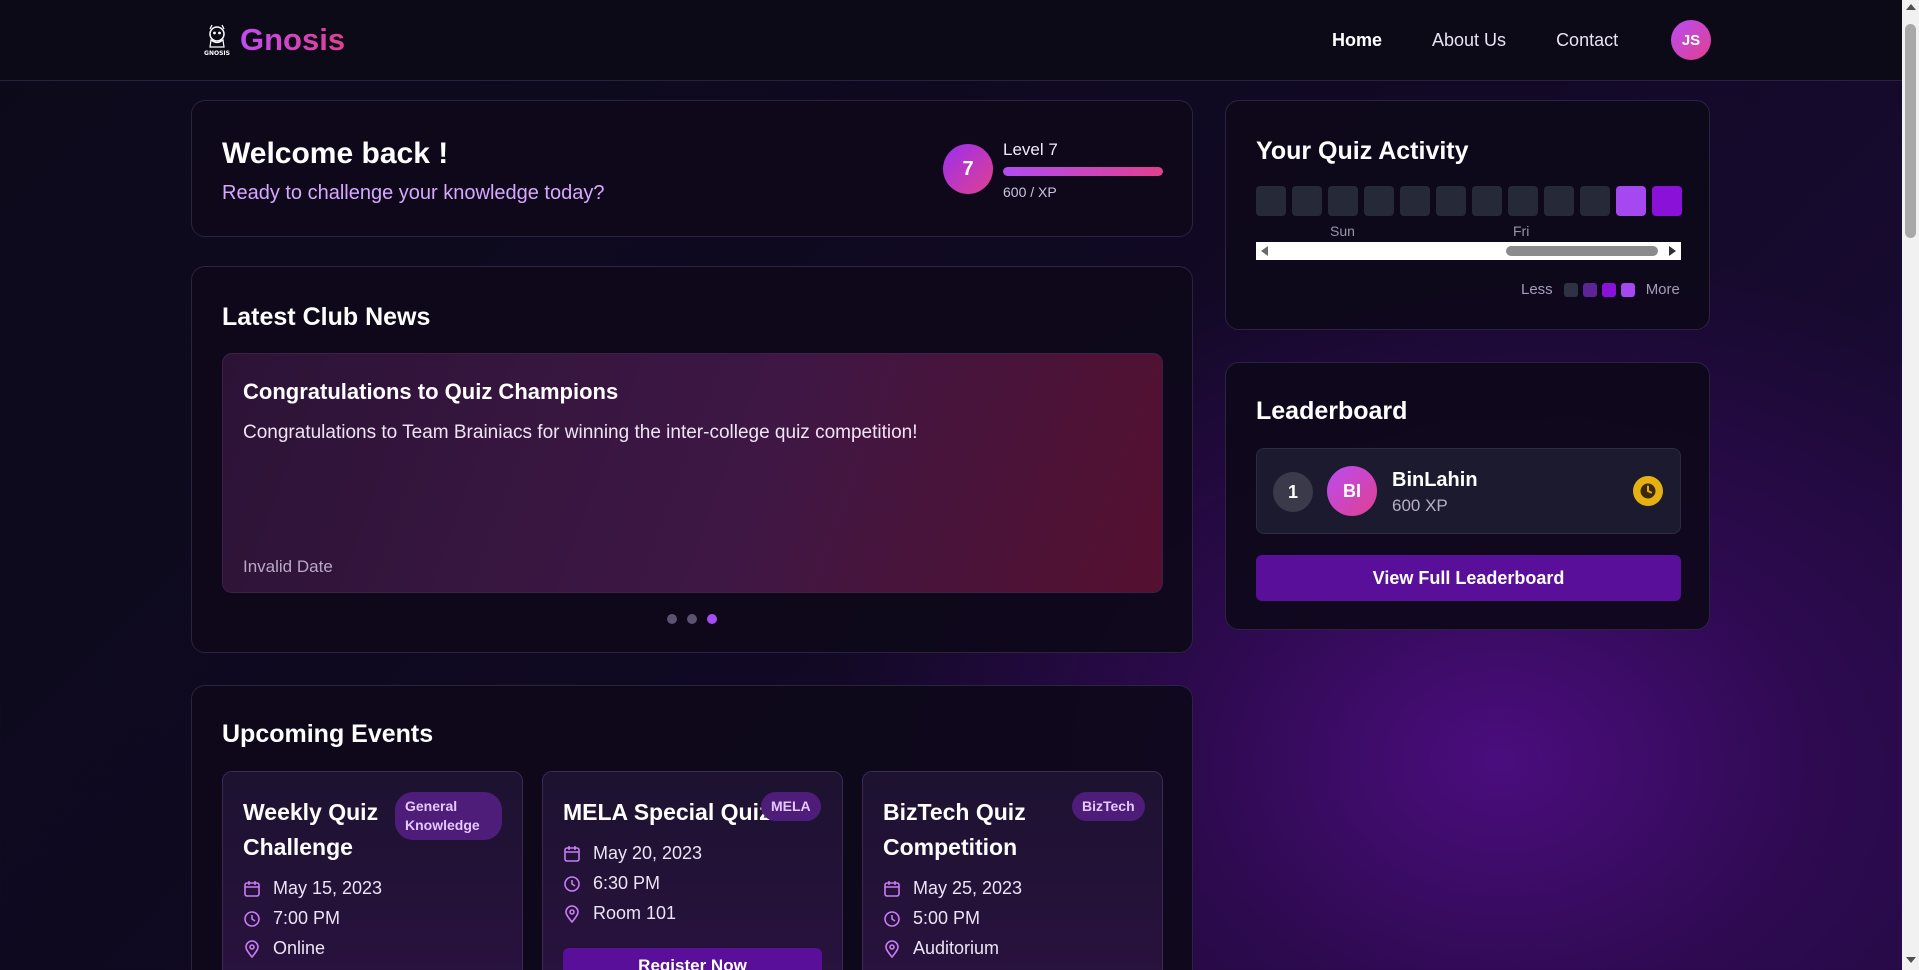 The width and height of the screenshot is (1919, 970). Describe the element at coordinates (293, 39) in the screenshot. I see `brand-name: Gnosis` at that location.